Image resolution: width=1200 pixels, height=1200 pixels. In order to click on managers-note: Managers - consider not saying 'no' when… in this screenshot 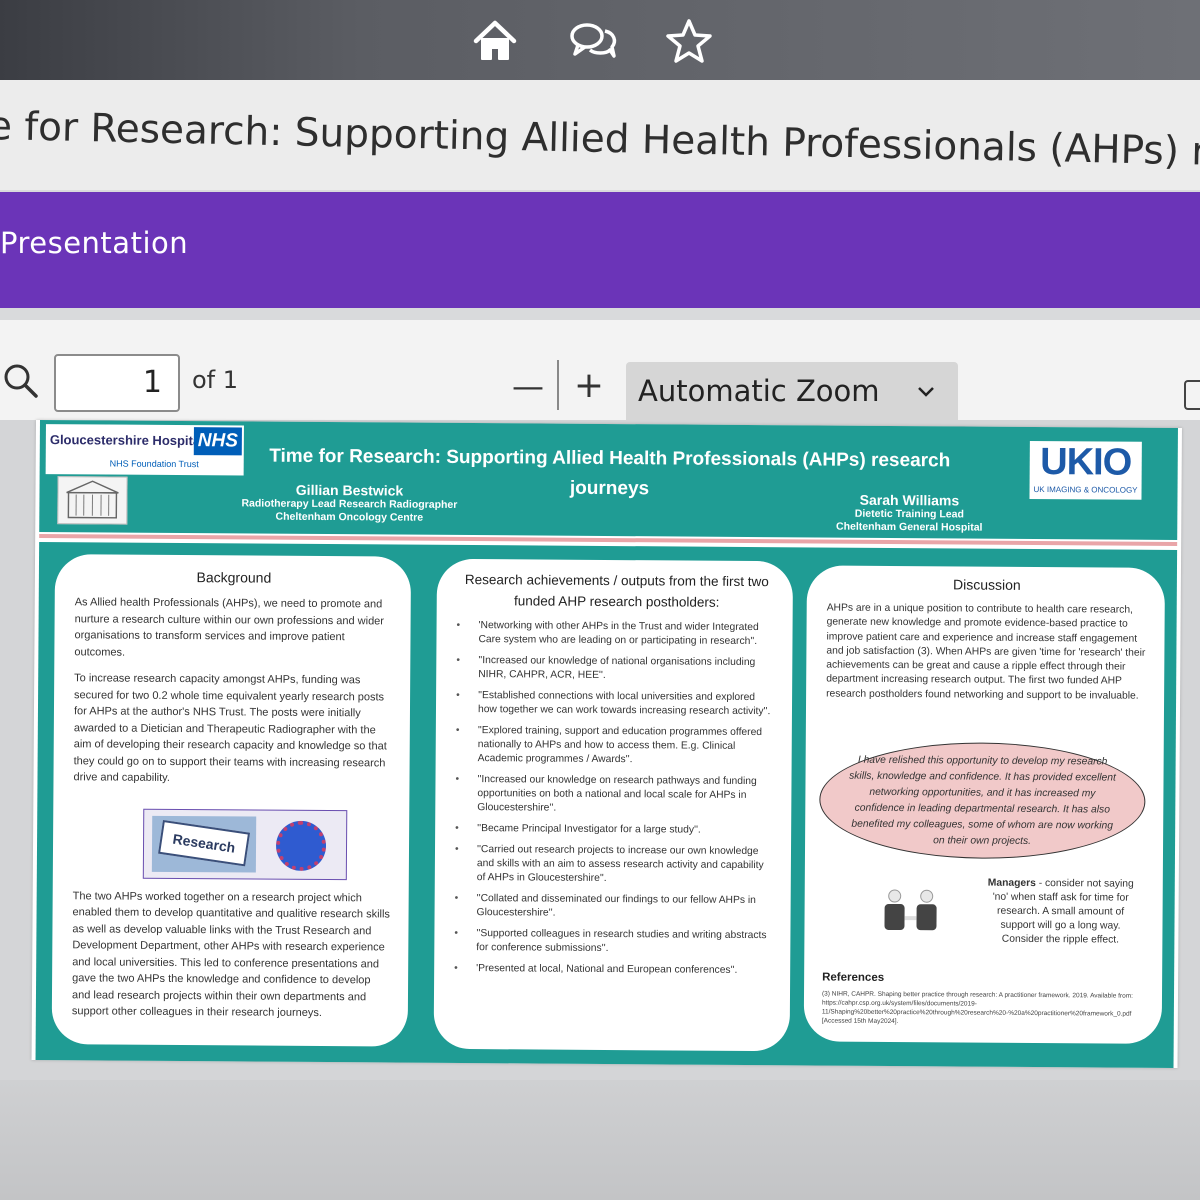, I will do `click(1060, 911)`.